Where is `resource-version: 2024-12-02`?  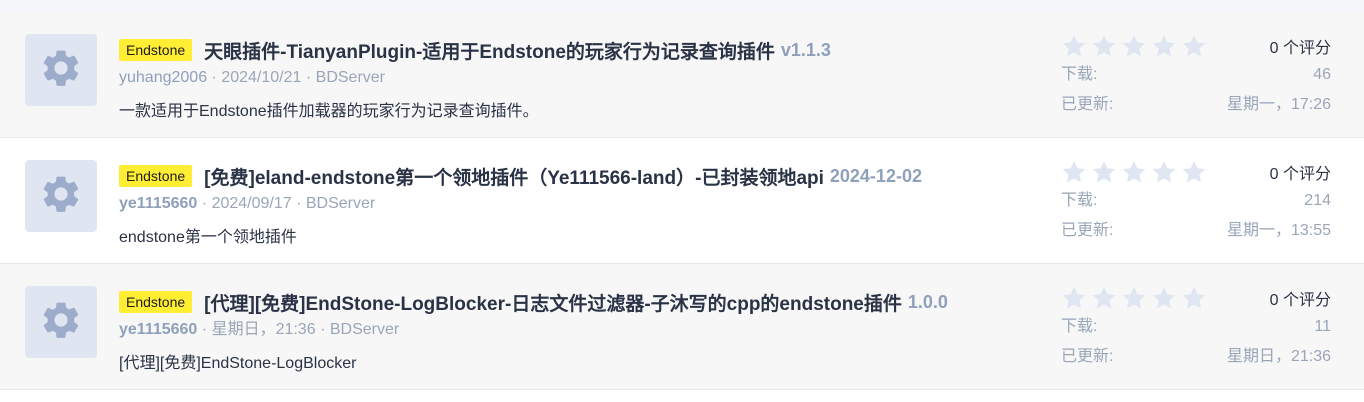 resource-version: 2024-12-02 is located at coordinates (875, 175).